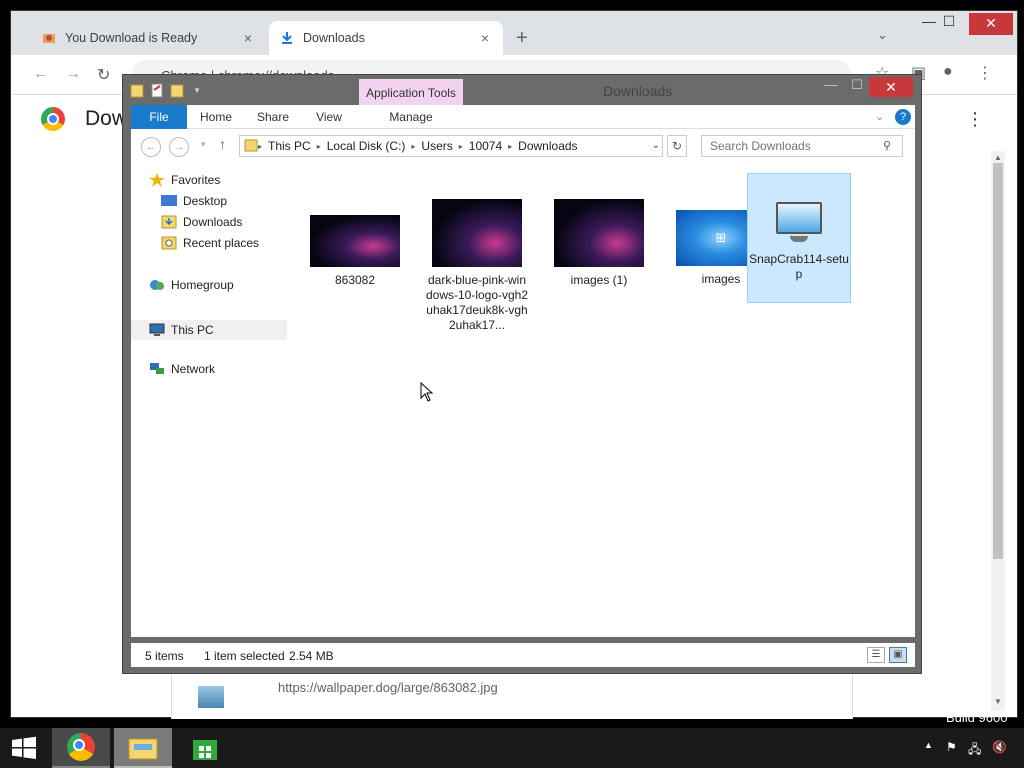 The width and height of the screenshot is (1024, 768). Describe the element at coordinates (157, 180) in the screenshot. I see `star-icon` at that location.